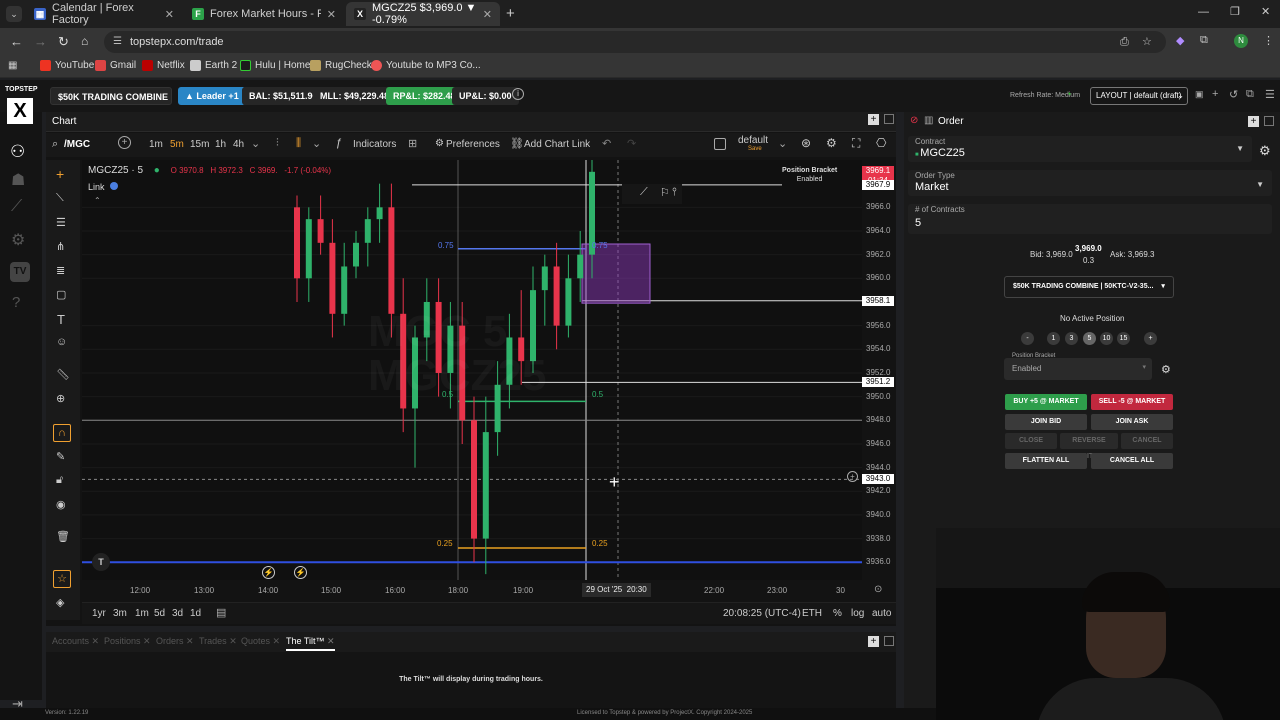 The image size is (1280, 720). What do you see at coordinates (412, 143) in the screenshot?
I see `layout-grid-icon: ⊞` at bounding box center [412, 143].